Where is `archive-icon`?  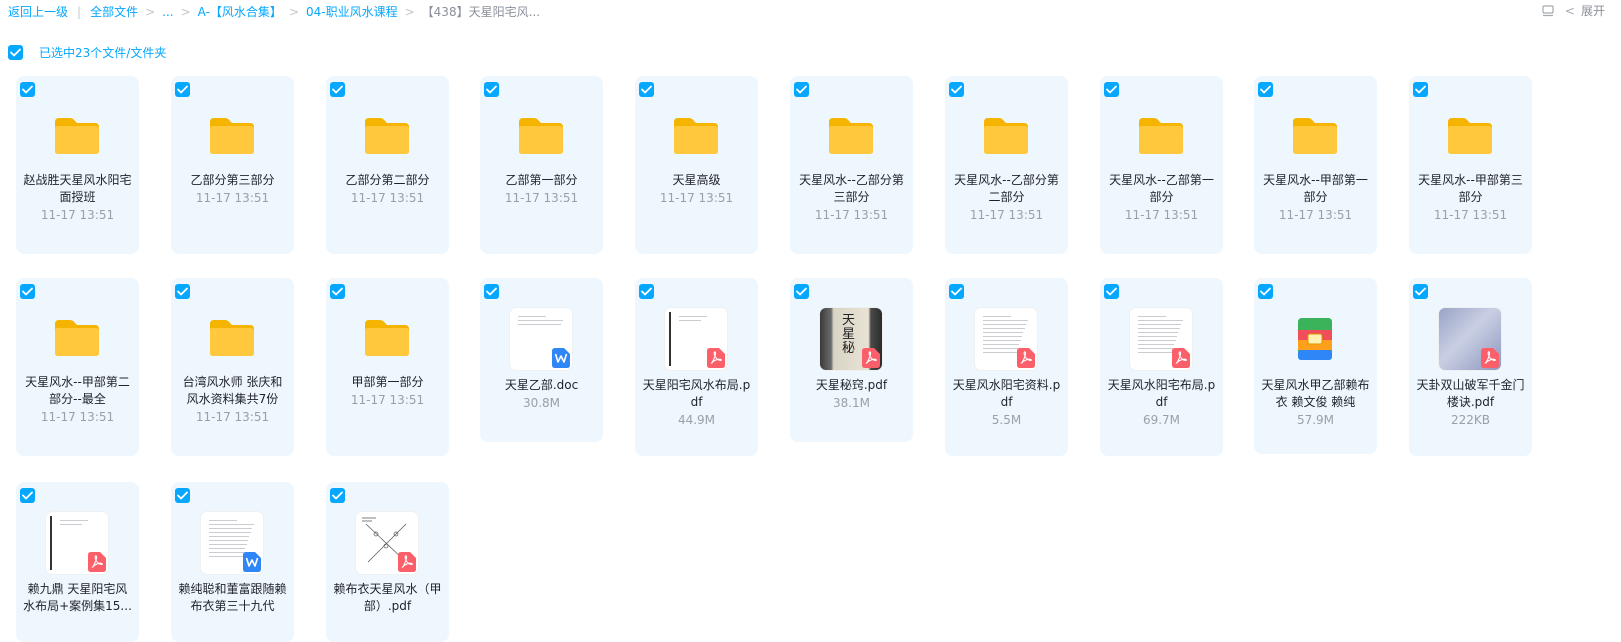 archive-icon is located at coordinates (1315, 339).